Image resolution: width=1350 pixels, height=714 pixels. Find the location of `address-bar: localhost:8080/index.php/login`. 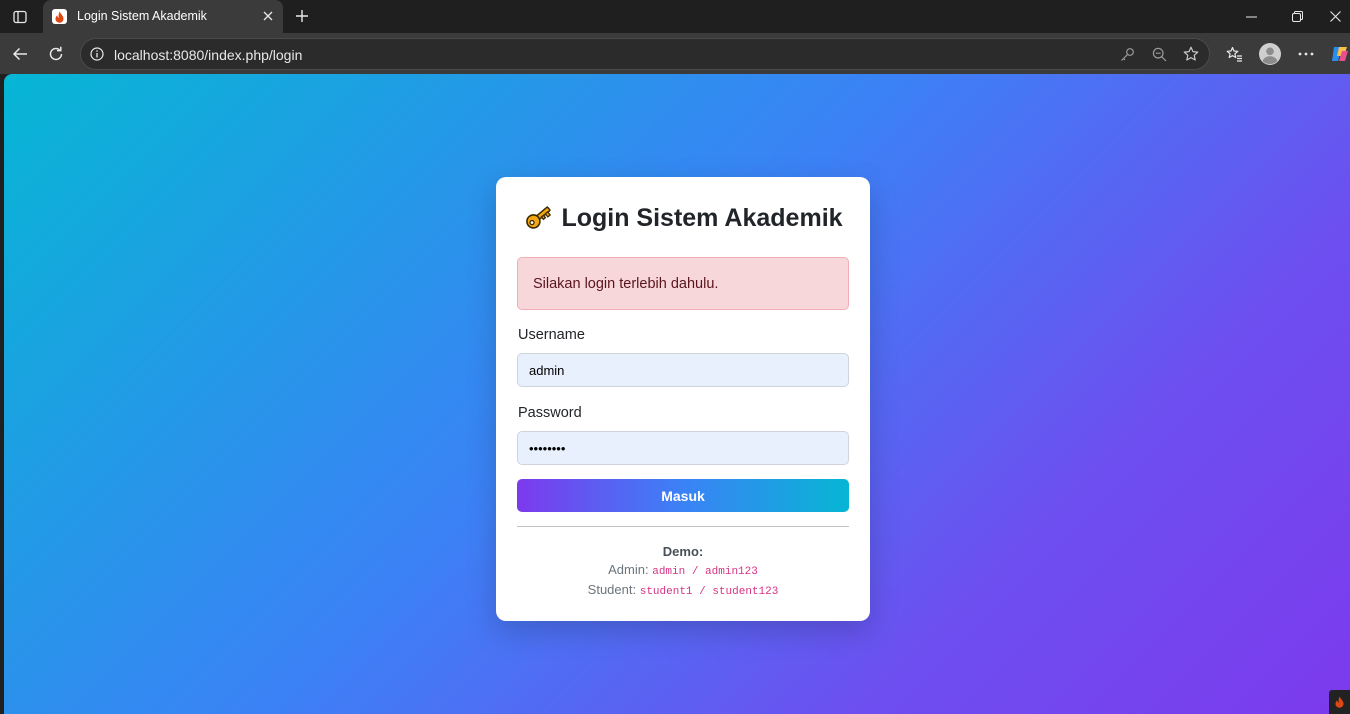

address-bar: localhost:8080/index.php/login is located at coordinates (645, 54).